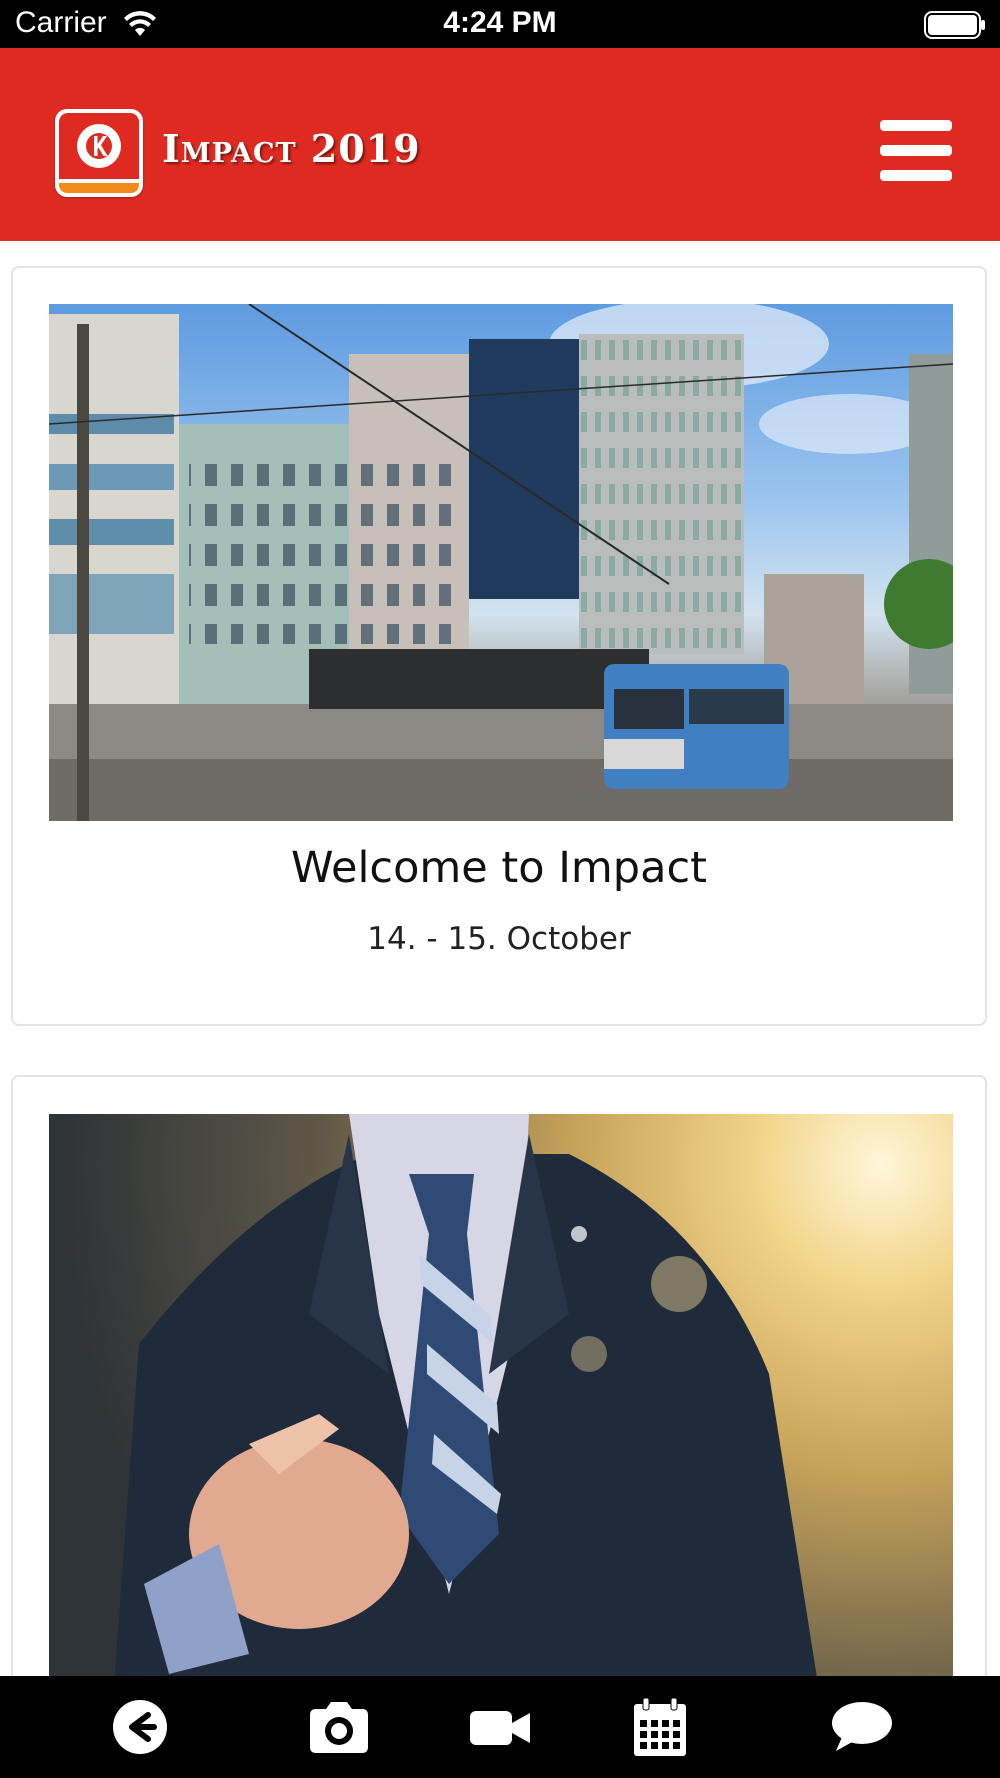  Describe the element at coordinates (955, 25) in the screenshot. I see `battery-icon` at that location.